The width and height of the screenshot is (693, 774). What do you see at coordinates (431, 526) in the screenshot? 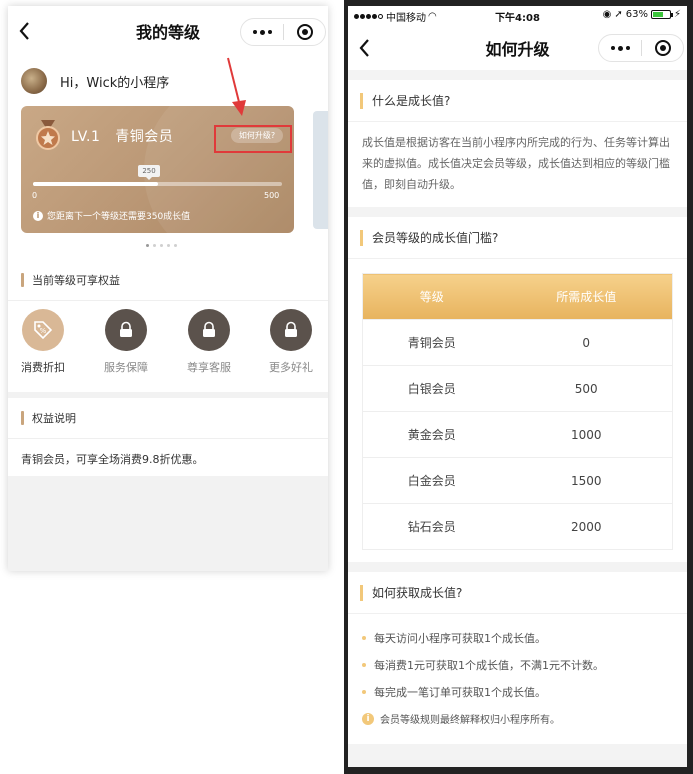
I see `level-cell: 钻石会员` at bounding box center [431, 526].